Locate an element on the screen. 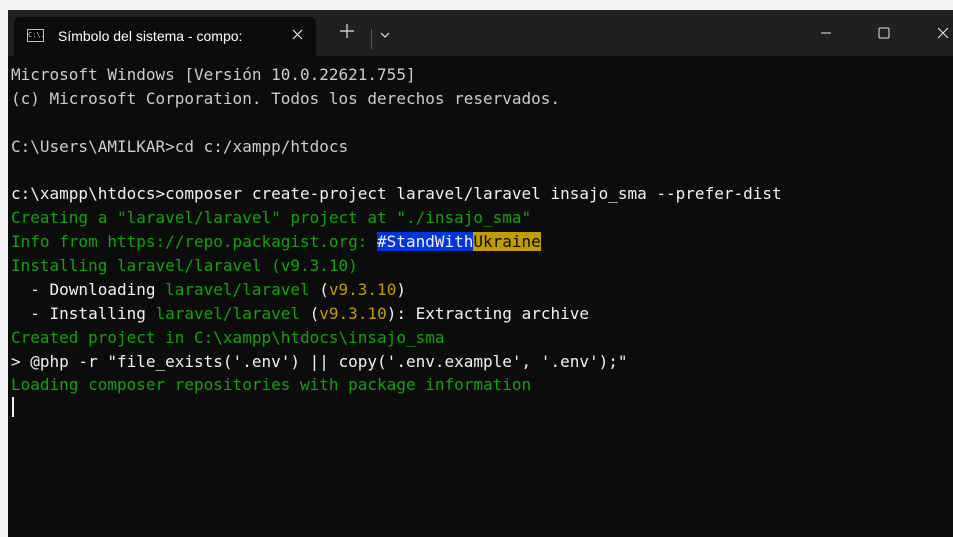  console-text: ) is located at coordinates (401, 289).